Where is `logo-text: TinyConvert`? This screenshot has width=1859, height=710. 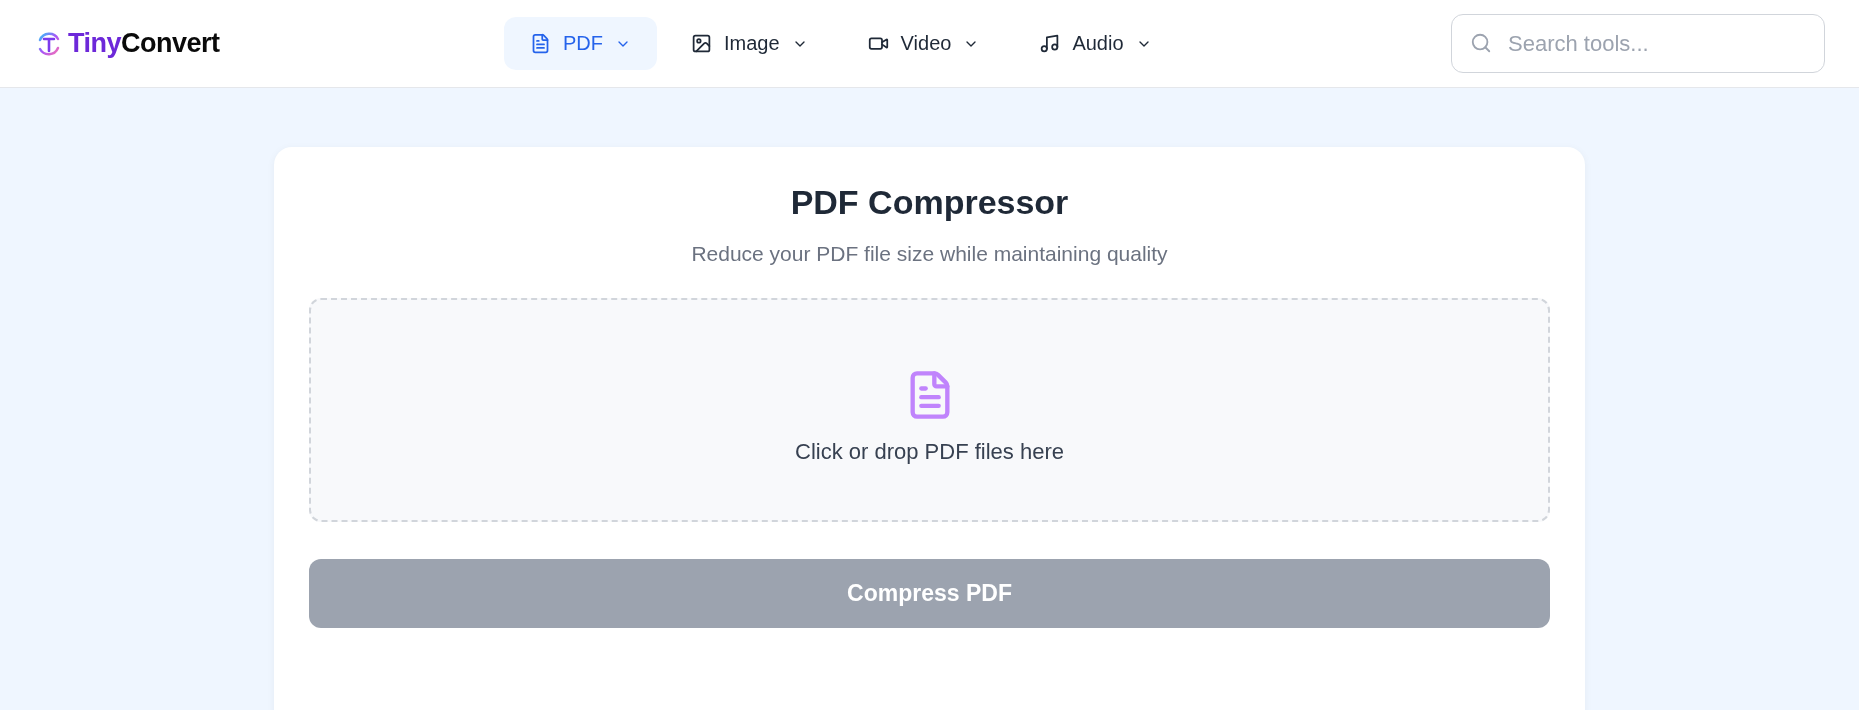
logo-text: TinyConvert is located at coordinates (144, 43).